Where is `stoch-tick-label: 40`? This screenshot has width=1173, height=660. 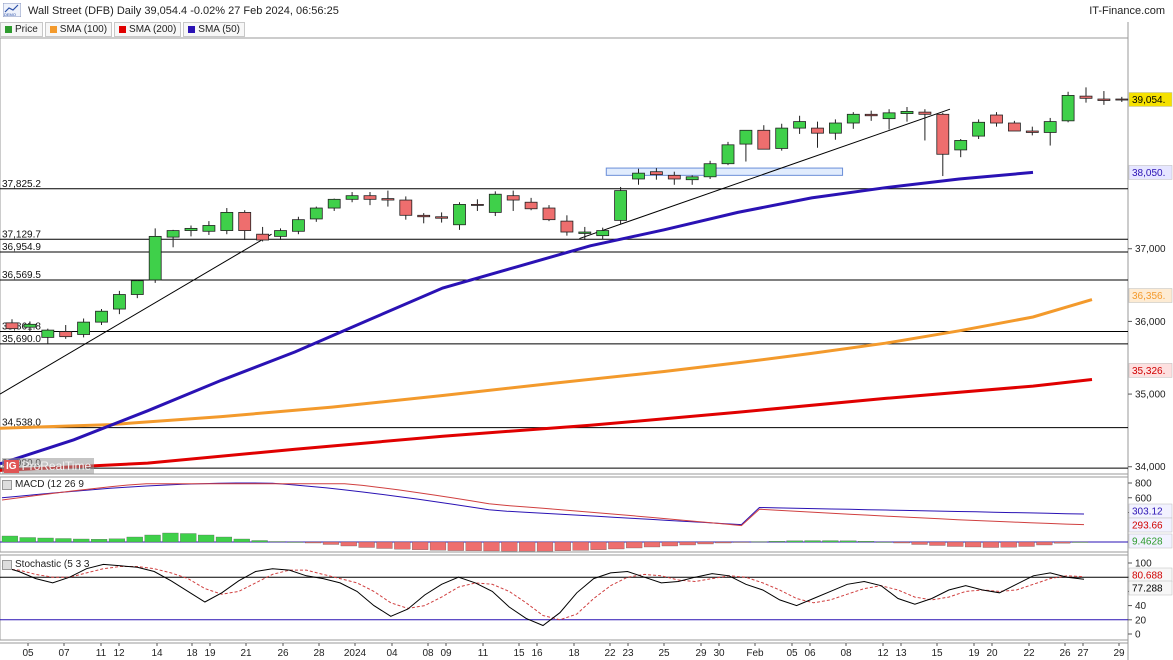 stoch-tick-label: 40 is located at coordinates (1141, 606).